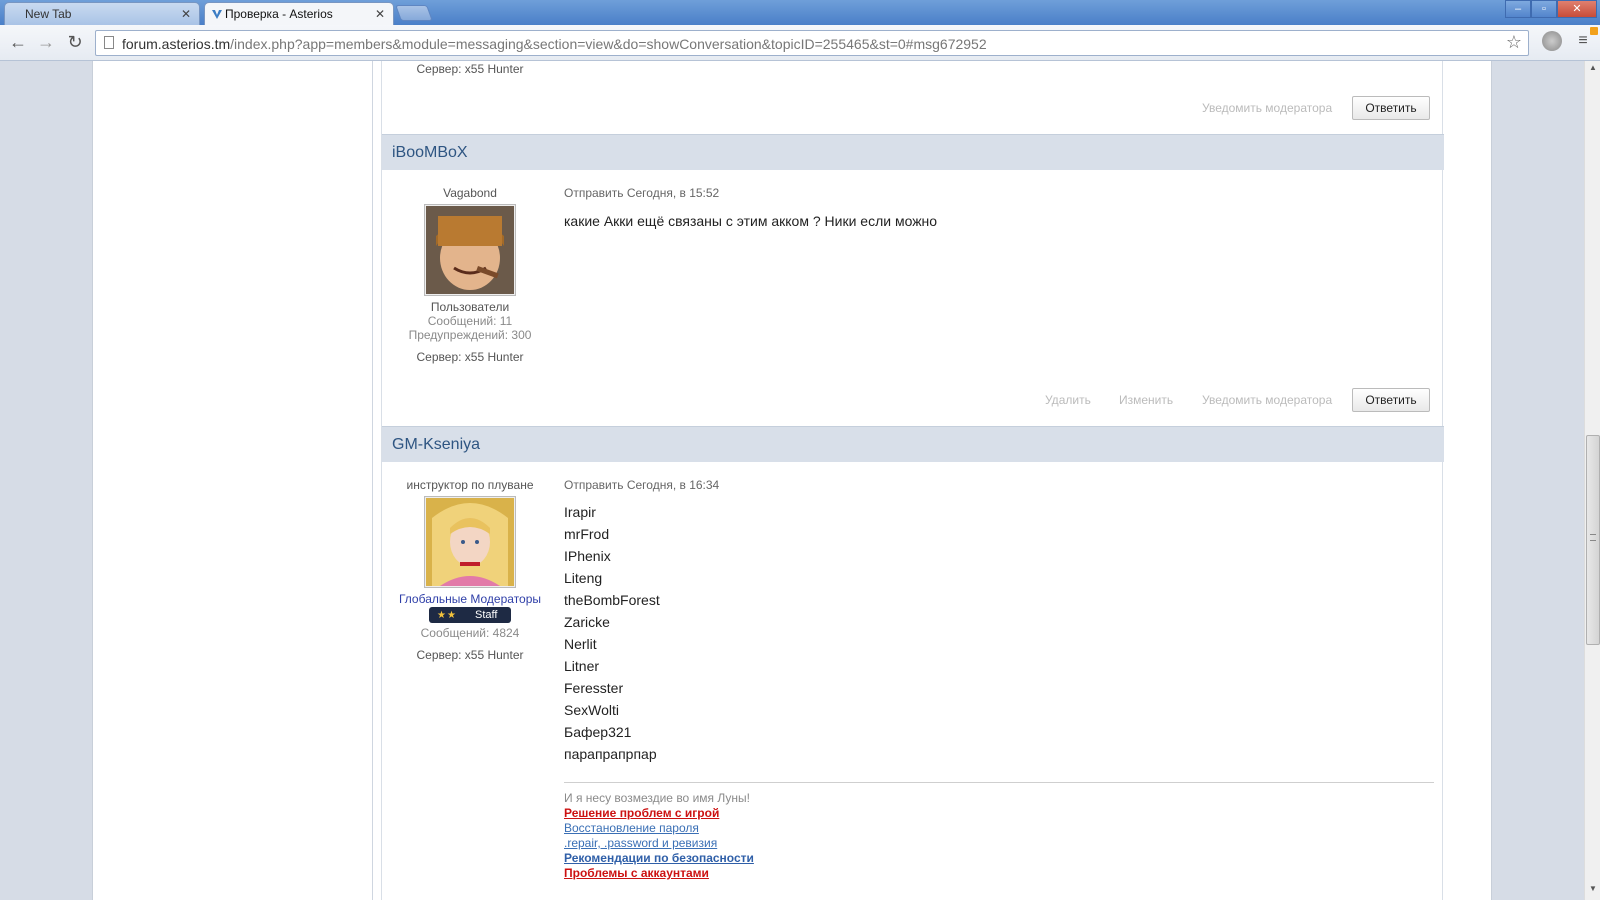 The image size is (1600, 900). What do you see at coordinates (447, 615) in the screenshot?
I see `rank-stars-icon: ★★` at bounding box center [447, 615].